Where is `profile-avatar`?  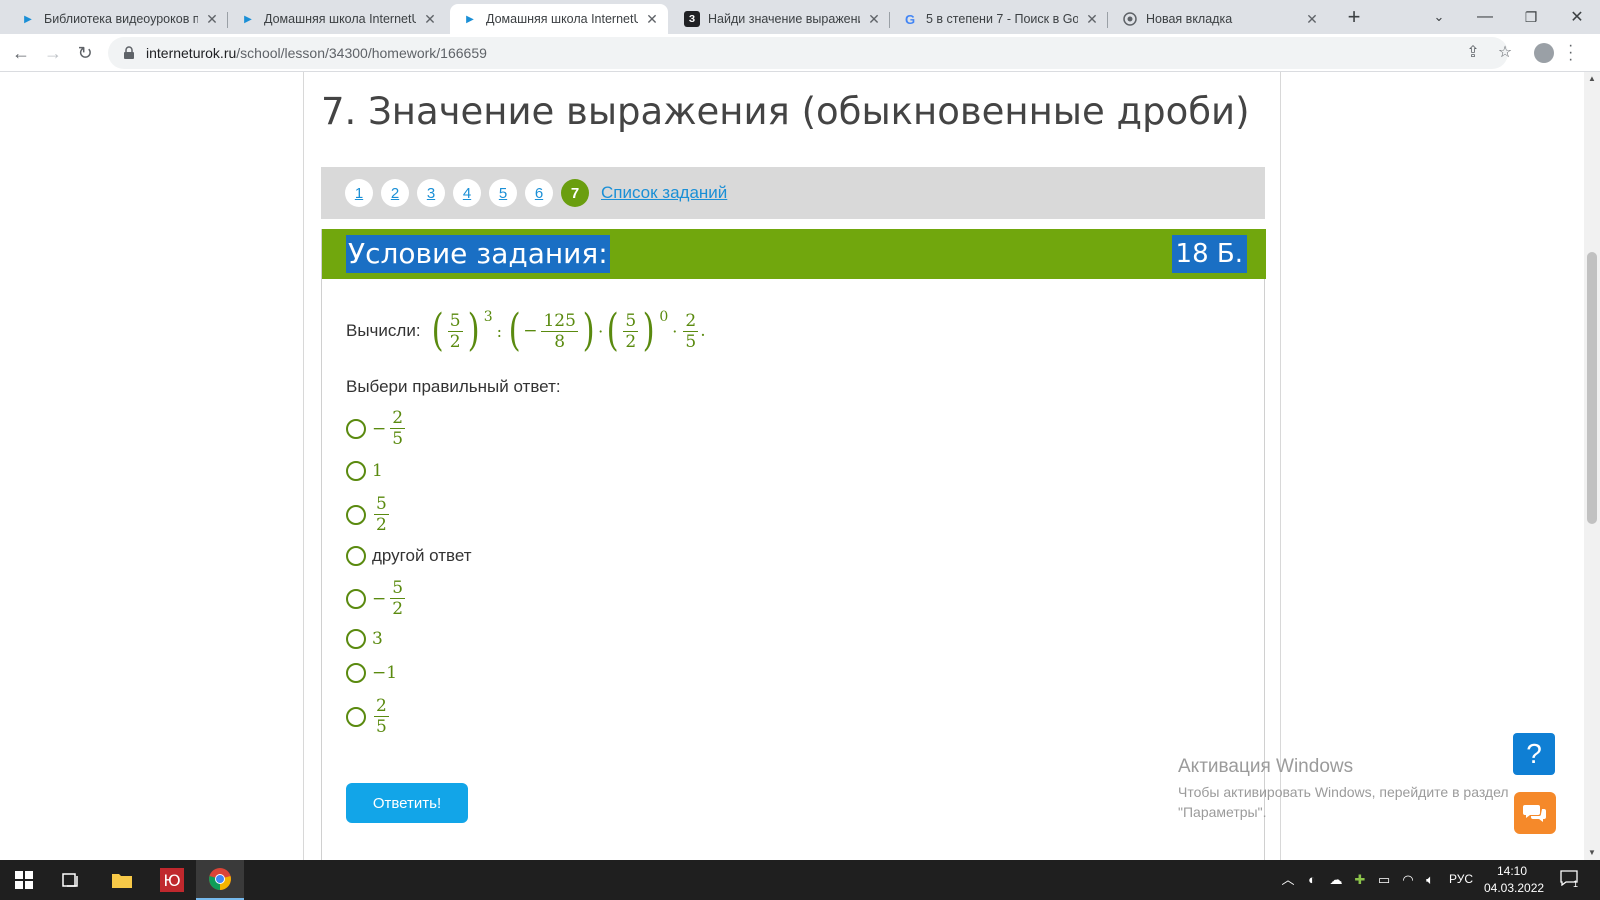 profile-avatar is located at coordinates (1544, 53).